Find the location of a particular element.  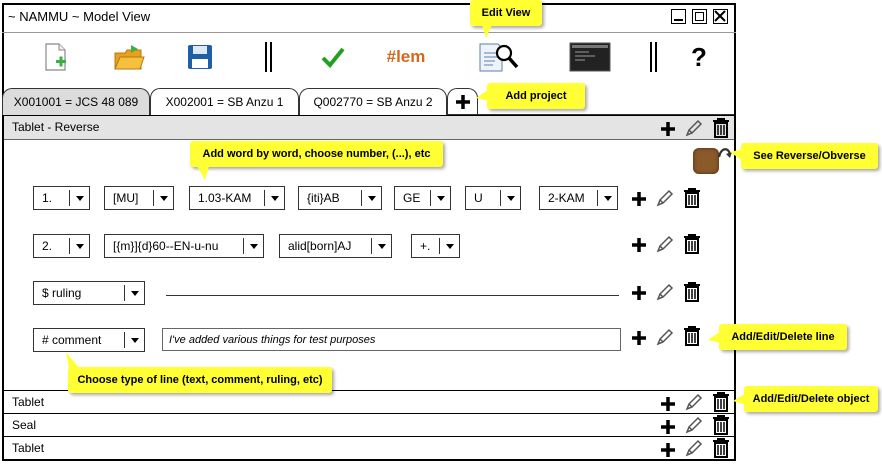

maximize-button is located at coordinates (699, 16).